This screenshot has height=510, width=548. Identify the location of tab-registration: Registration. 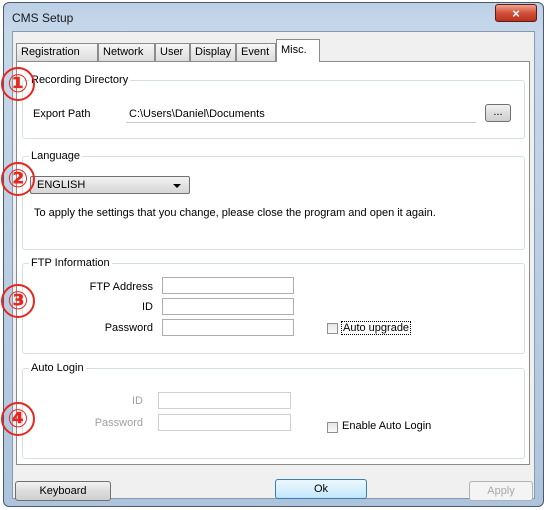
(57, 52).